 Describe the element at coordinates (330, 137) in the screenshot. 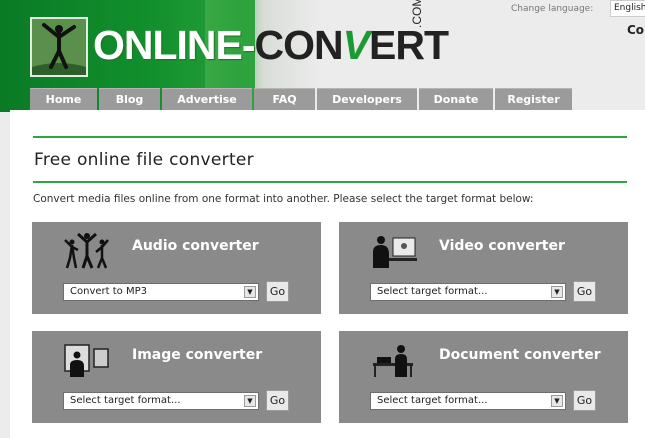

I see `title-rule-top` at that location.